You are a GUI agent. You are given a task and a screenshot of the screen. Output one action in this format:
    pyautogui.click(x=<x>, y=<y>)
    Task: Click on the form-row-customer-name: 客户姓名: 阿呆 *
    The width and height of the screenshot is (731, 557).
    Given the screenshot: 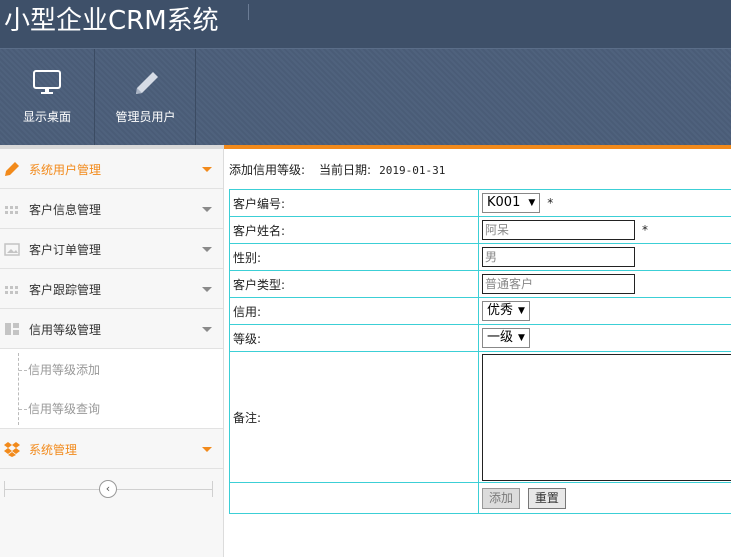 What is the action you would take?
    pyautogui.click(x=480, y=230)
    